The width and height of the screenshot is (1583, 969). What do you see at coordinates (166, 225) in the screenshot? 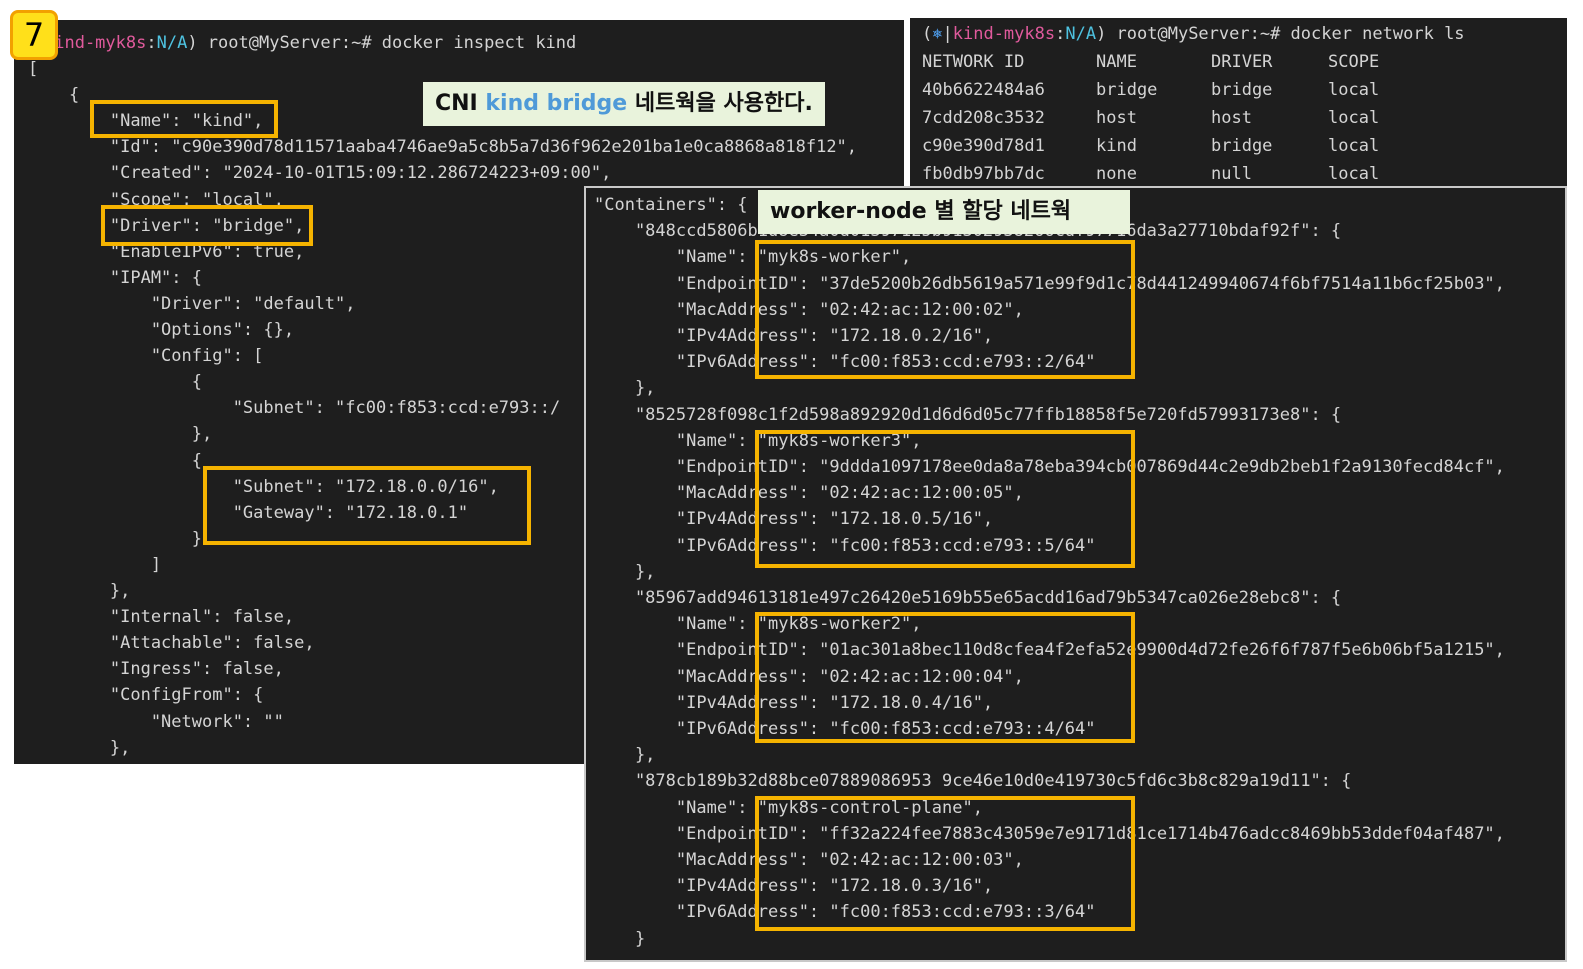
I see `inspect-line: "Driver": "bridge",` at bounding box center [166, 225].